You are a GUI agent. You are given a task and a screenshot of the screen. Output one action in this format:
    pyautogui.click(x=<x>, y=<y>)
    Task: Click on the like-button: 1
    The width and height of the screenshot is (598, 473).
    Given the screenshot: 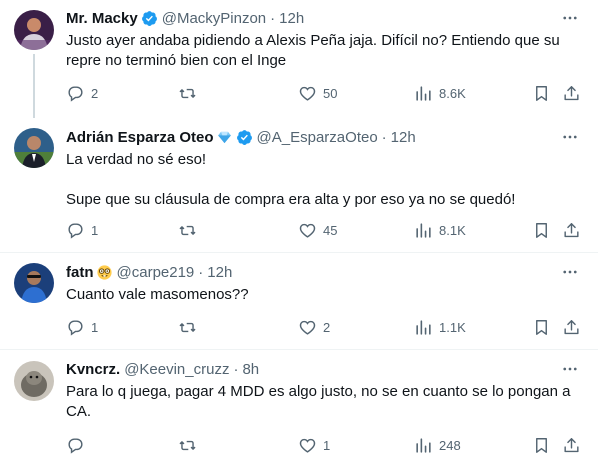 What is the action you would take?
    pyautogui.click(x=314, y=445)
    